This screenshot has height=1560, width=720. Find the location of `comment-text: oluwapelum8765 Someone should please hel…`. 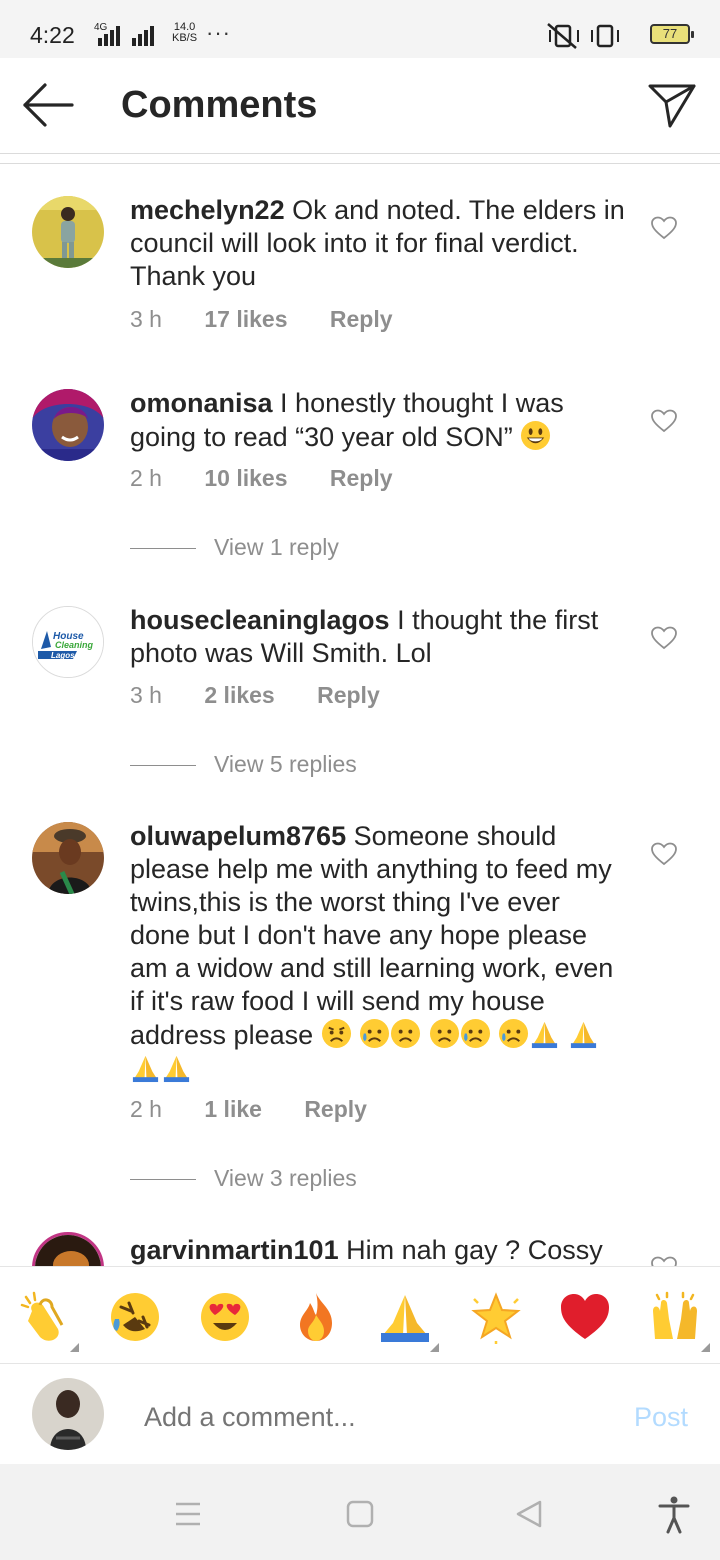

comment-text: oluwapelum8765 Someone should please hel… is located at coordinates (377, 953).